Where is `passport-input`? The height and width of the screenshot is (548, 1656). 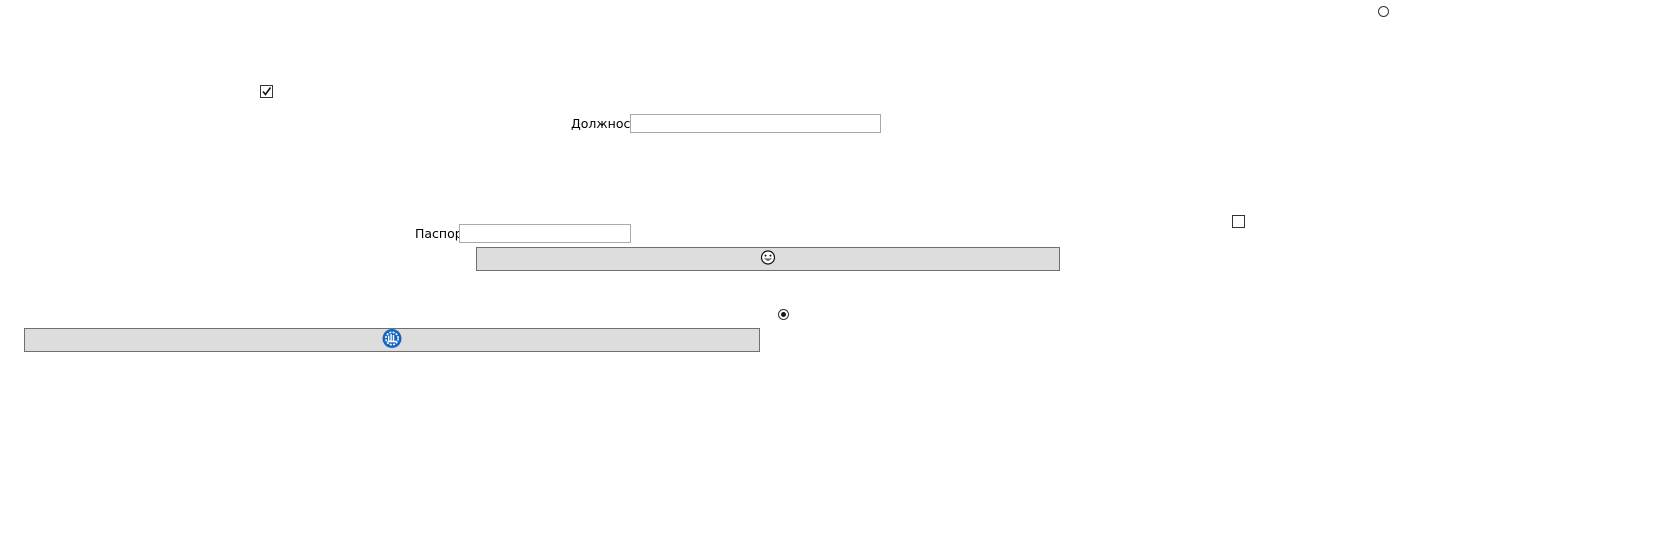
passport-input is located at coordinates (545, 233).